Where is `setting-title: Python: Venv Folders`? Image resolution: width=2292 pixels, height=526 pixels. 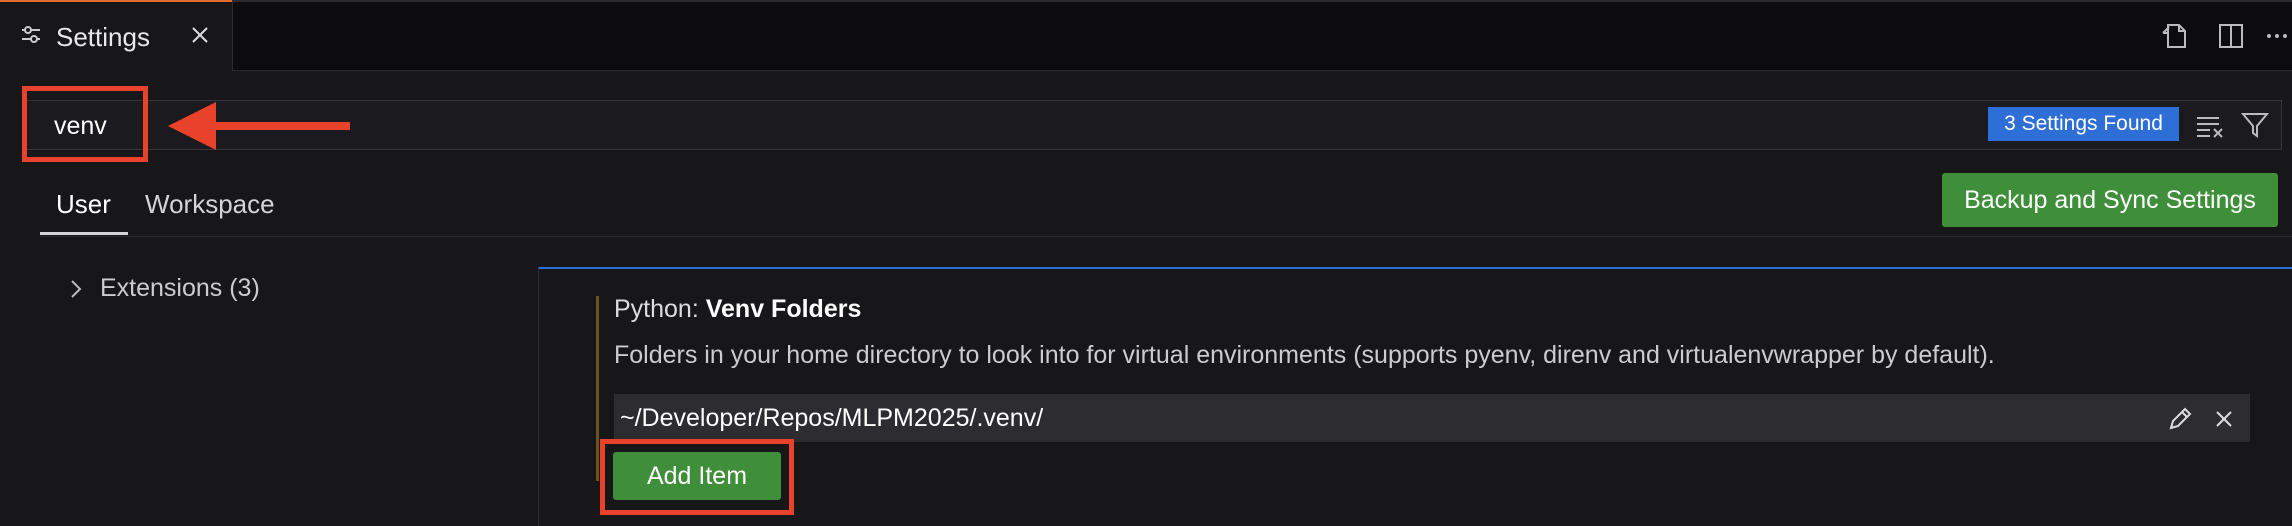
setting-title: Python: Venv Folders is located at coordinates (737, 309).